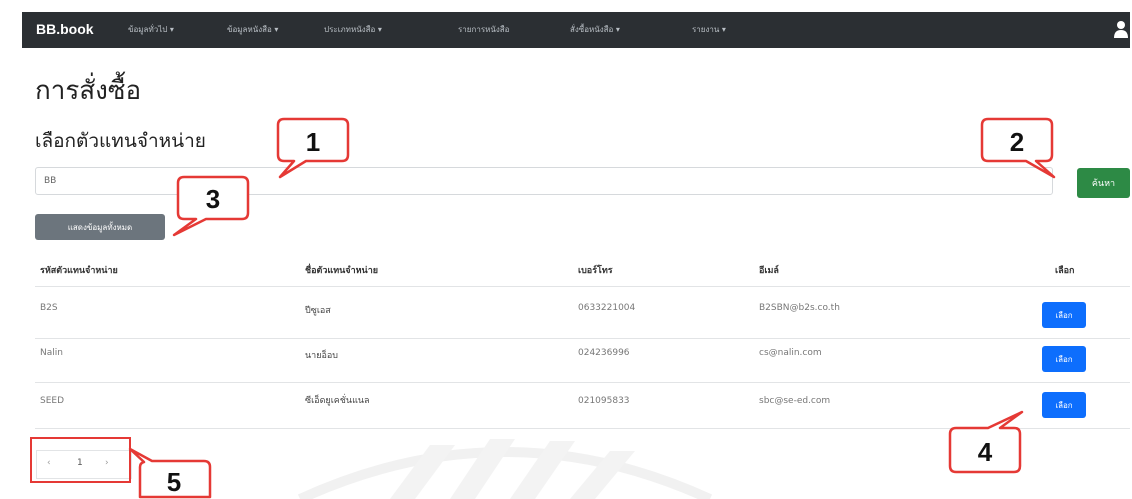  I want to click on column-header-phone: เบอร์โทร, so click(595, 271).